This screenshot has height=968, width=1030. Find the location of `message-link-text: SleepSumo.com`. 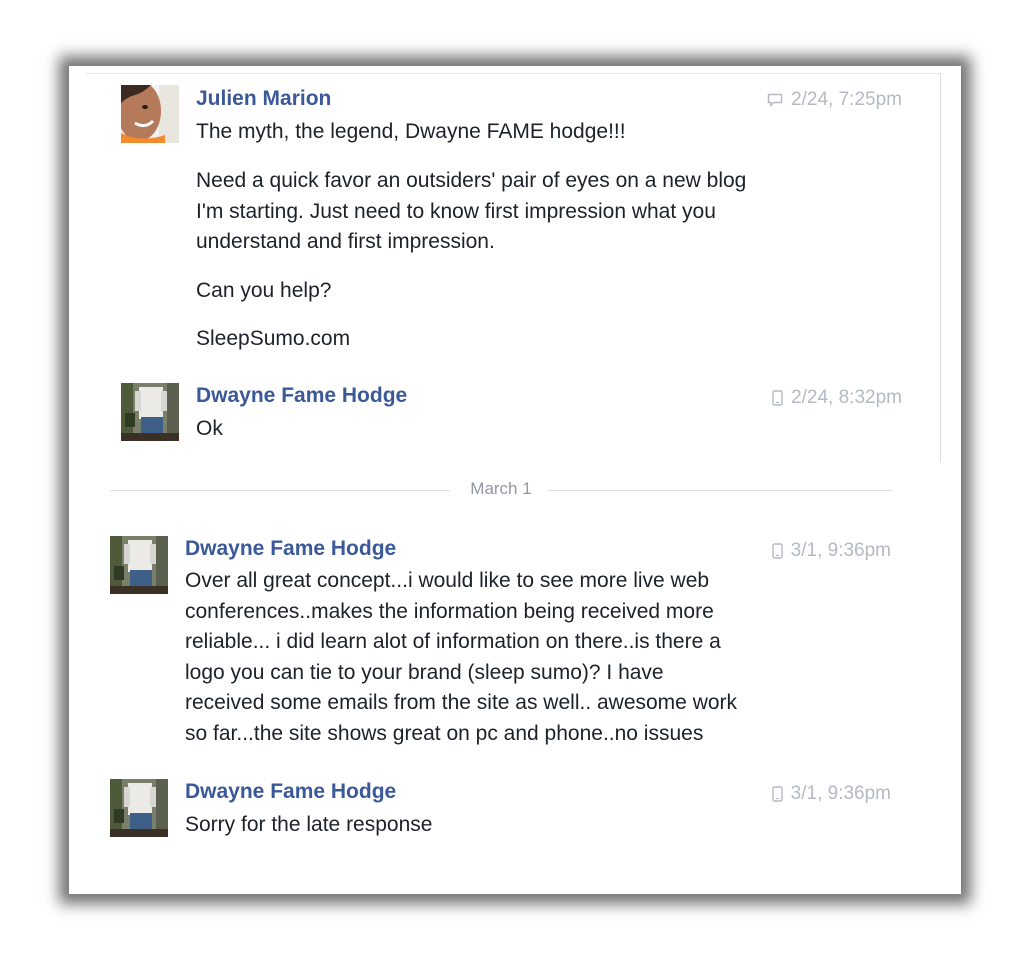

message-link-text: SleepSumo.com is located at coordinates (273, 339).